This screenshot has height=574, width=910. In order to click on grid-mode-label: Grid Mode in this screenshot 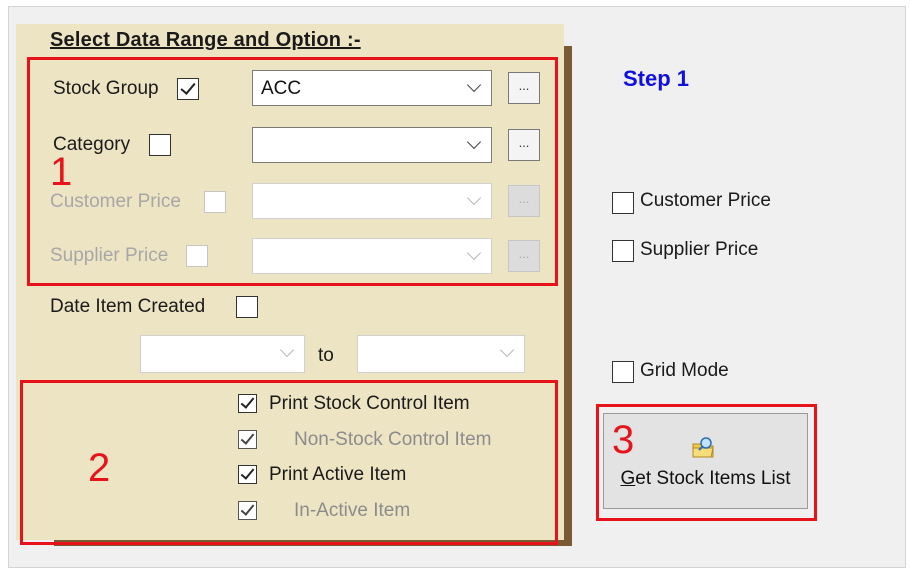, I will do `click(684, 370)`.